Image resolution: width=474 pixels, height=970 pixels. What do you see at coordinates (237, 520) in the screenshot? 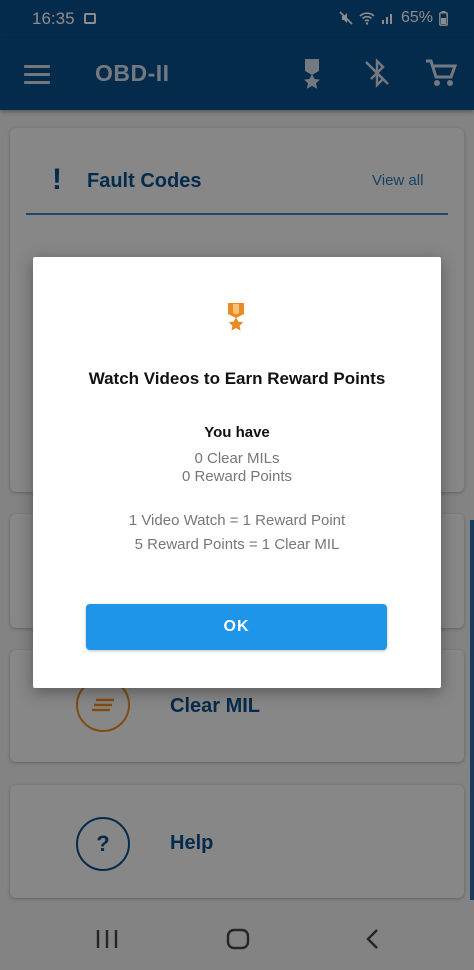
I see `reward-rule-video: 1 Video Watch = 1 Reward Point` at bounding box center [237, 520].